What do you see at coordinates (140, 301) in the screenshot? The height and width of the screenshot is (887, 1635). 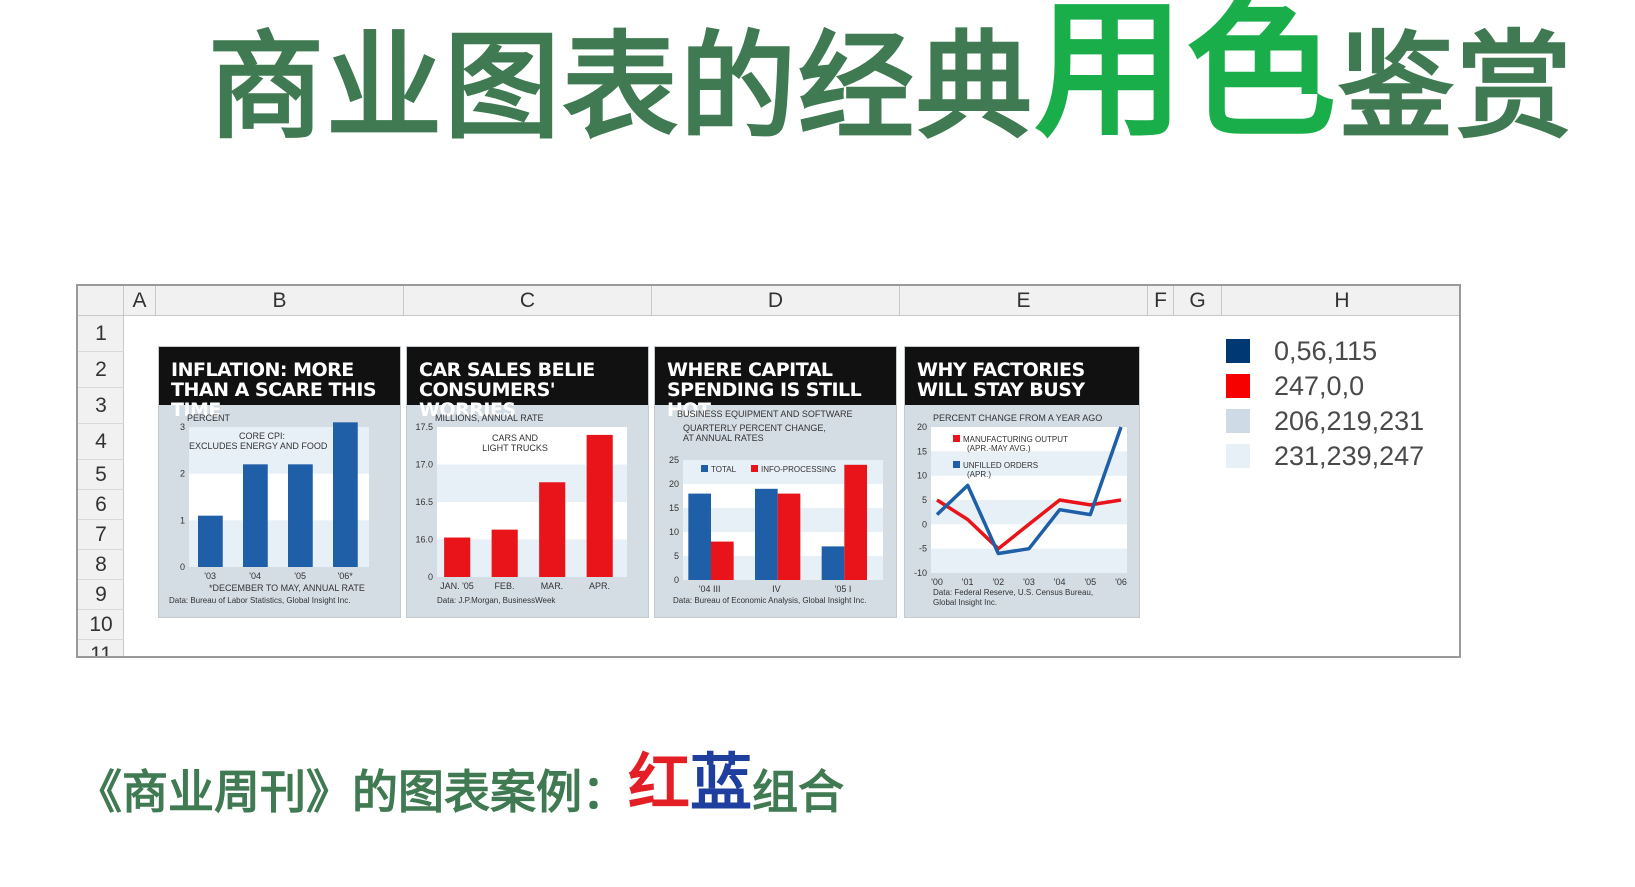 I see `column-header-a: A` at bounding box center [140, 301].